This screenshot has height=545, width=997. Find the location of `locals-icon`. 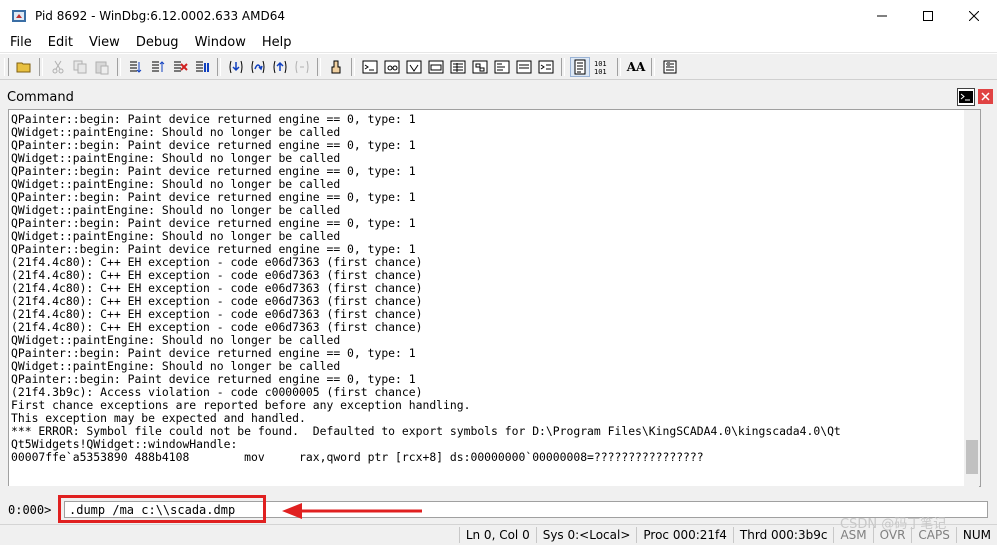

locals-icon is located at coordinates (414, 66).